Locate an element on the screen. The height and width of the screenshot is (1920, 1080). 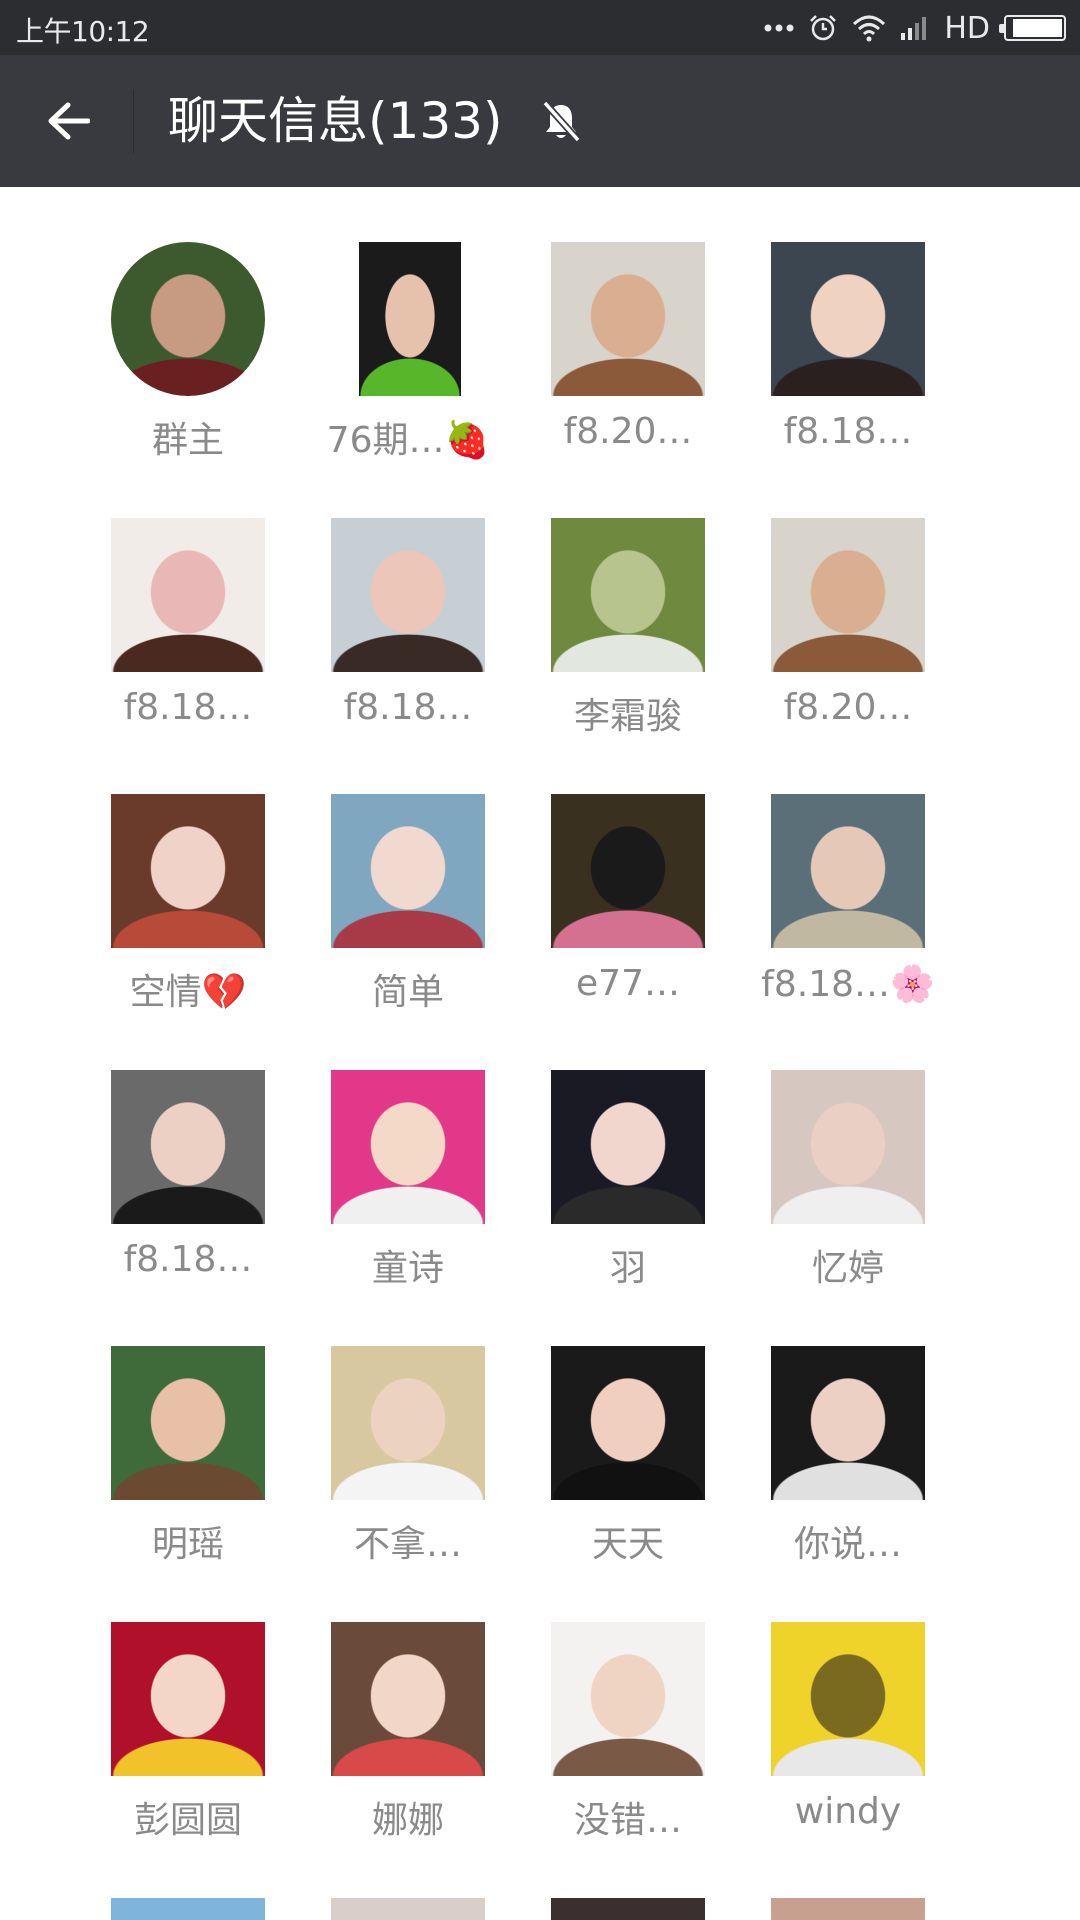
battery-icon is located at coordinates (1032, 28).